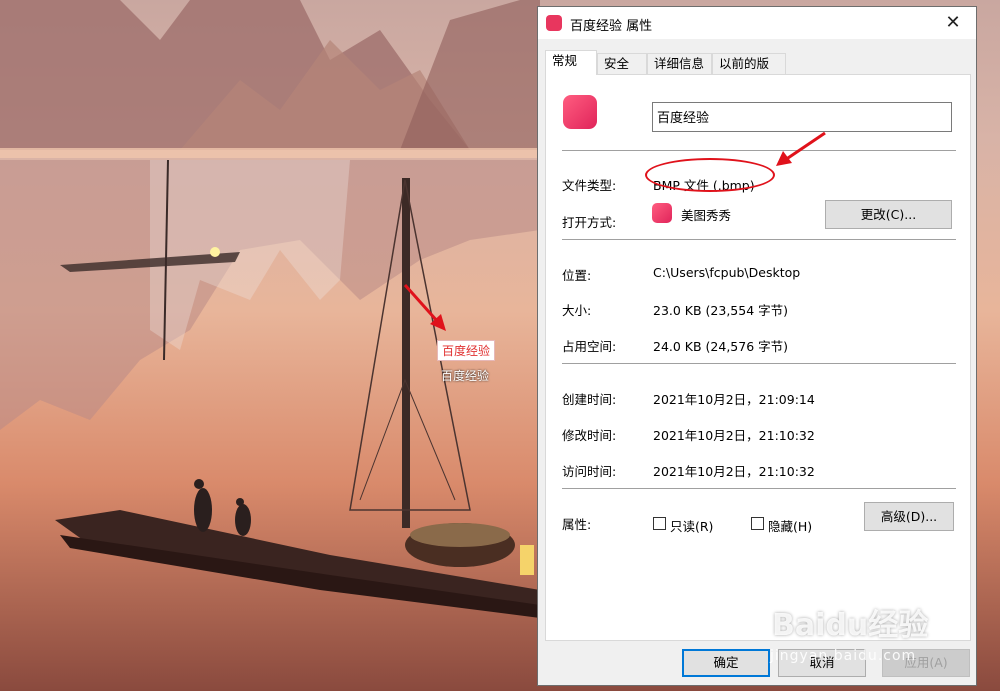 The height and width of the screenshot is (691, 1000). What do you see at coordinates (726, 663) in the screenshot?
I see `ok-button: 确定` at bounding box center [726, 663].